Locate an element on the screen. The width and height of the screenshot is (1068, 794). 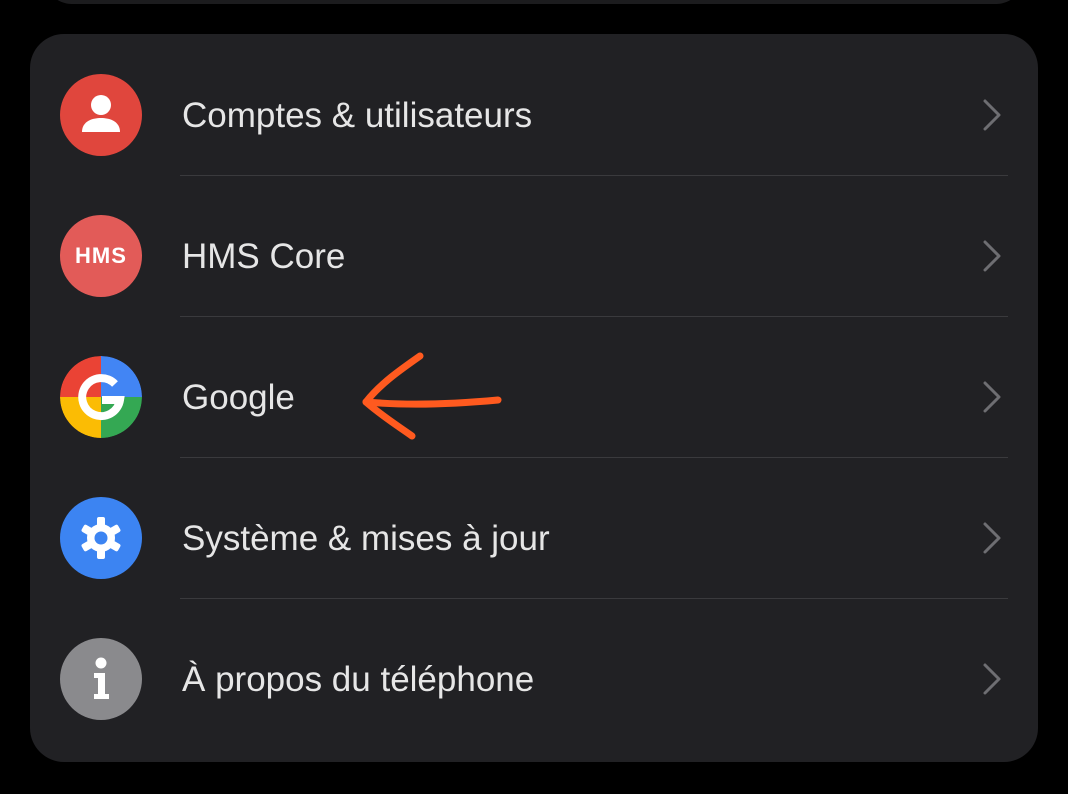
info-icon is located at coordinates (101, 679).